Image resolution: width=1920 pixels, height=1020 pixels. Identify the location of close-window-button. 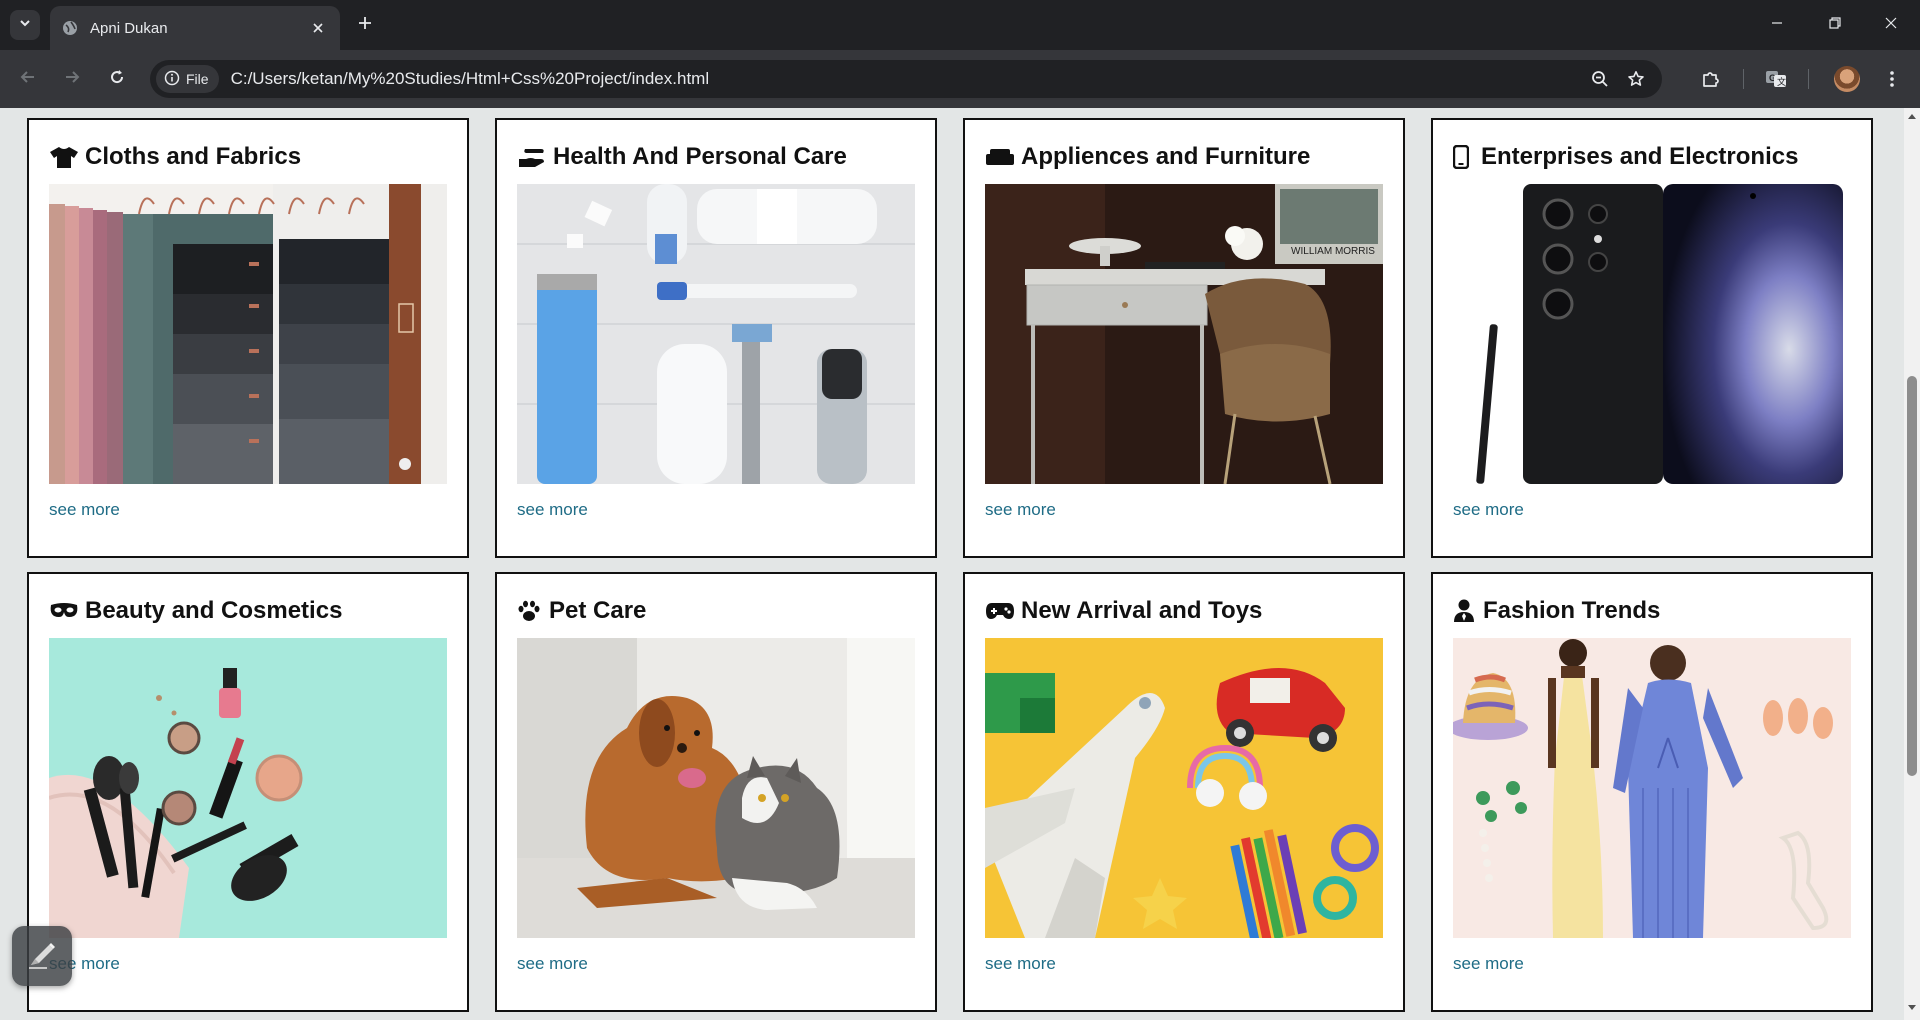
(1891, 25).